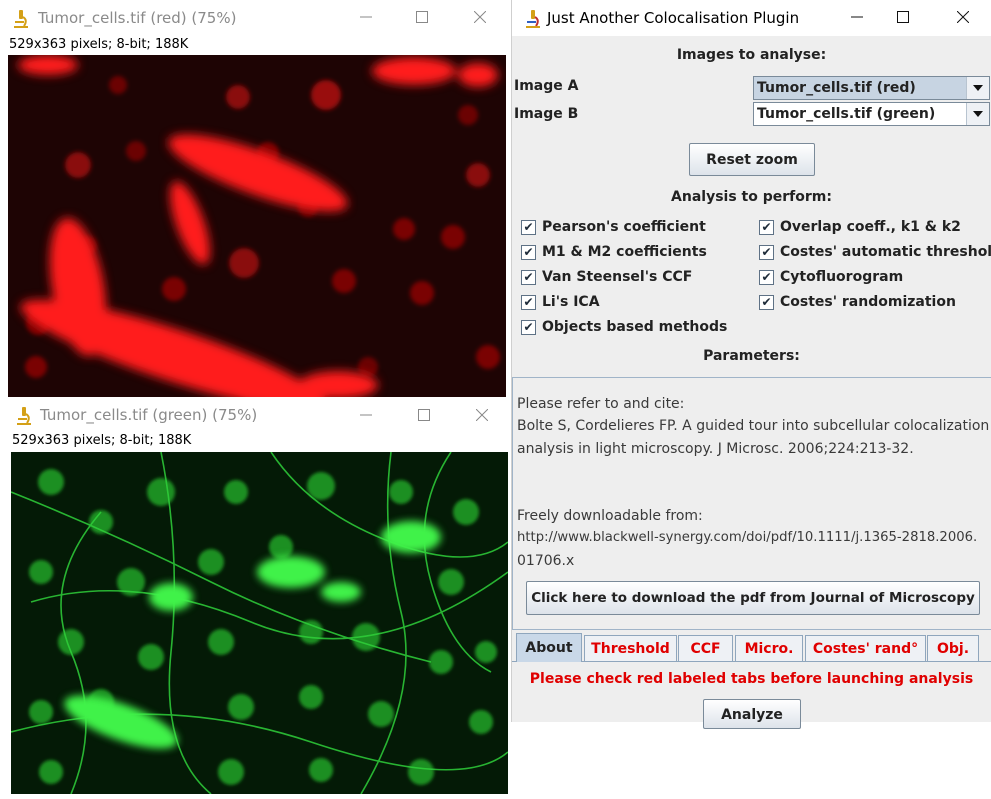  What do you see at coordinates (571, 302) in the screenshot?
I see `checkbox-label: Li's ICA` at bounding box center [571, 302].